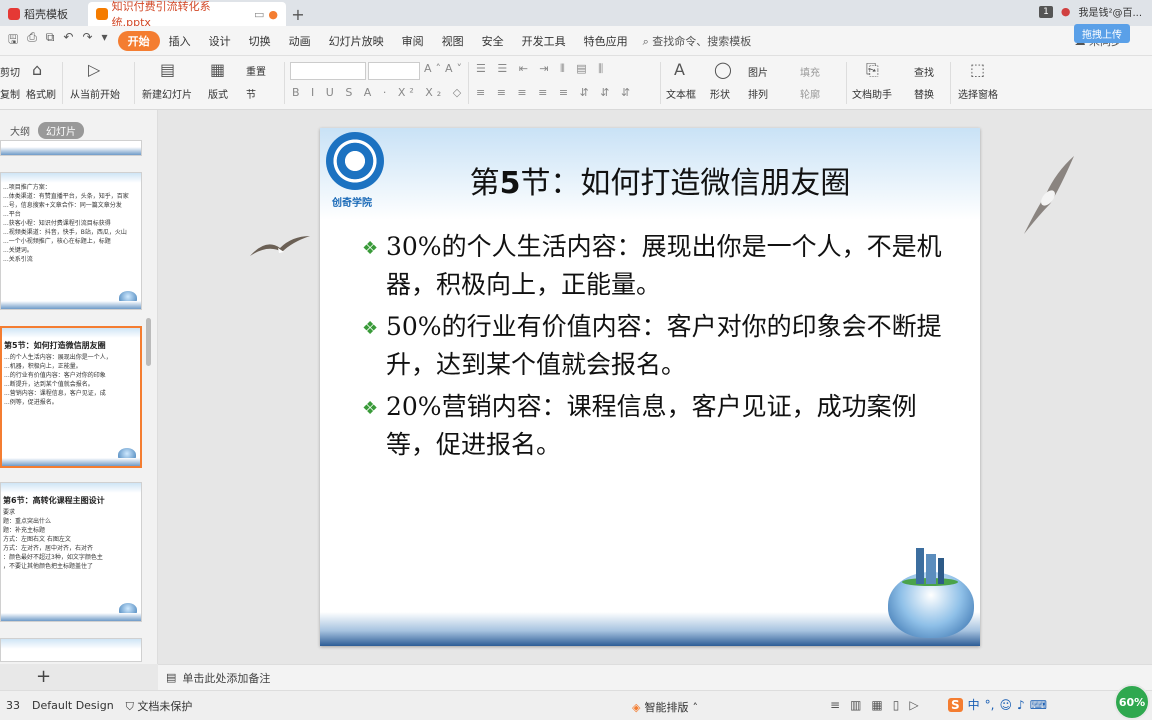 Image resolution: width=1152 pixels, height=720 pixels. Describe the element at coordinates (835, 705) in the screenshot. I see `notes-toggle-icon: ≡` at that location.